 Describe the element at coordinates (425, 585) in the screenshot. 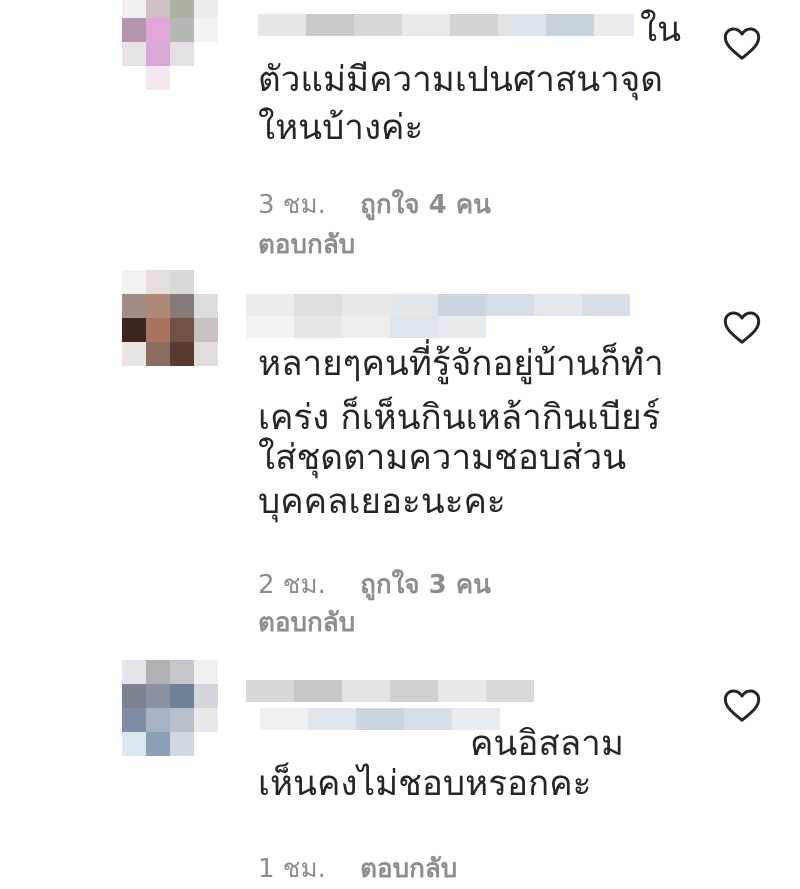

I see `comment-likes: ถูกใจ 3 คน` at that location.